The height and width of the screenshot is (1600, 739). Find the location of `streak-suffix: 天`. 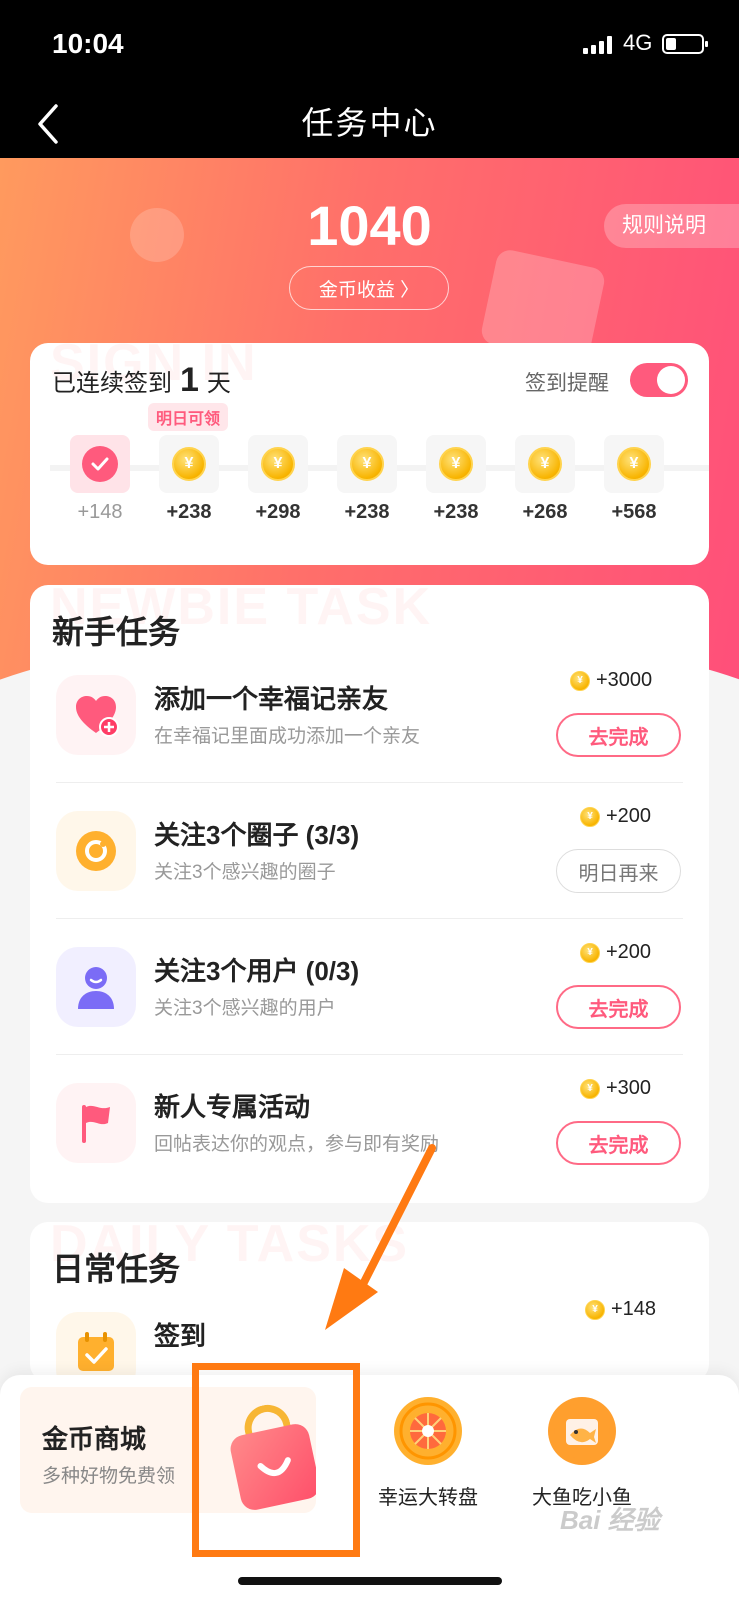

streak-suffix: 天 is located at coordinates (218, 383).